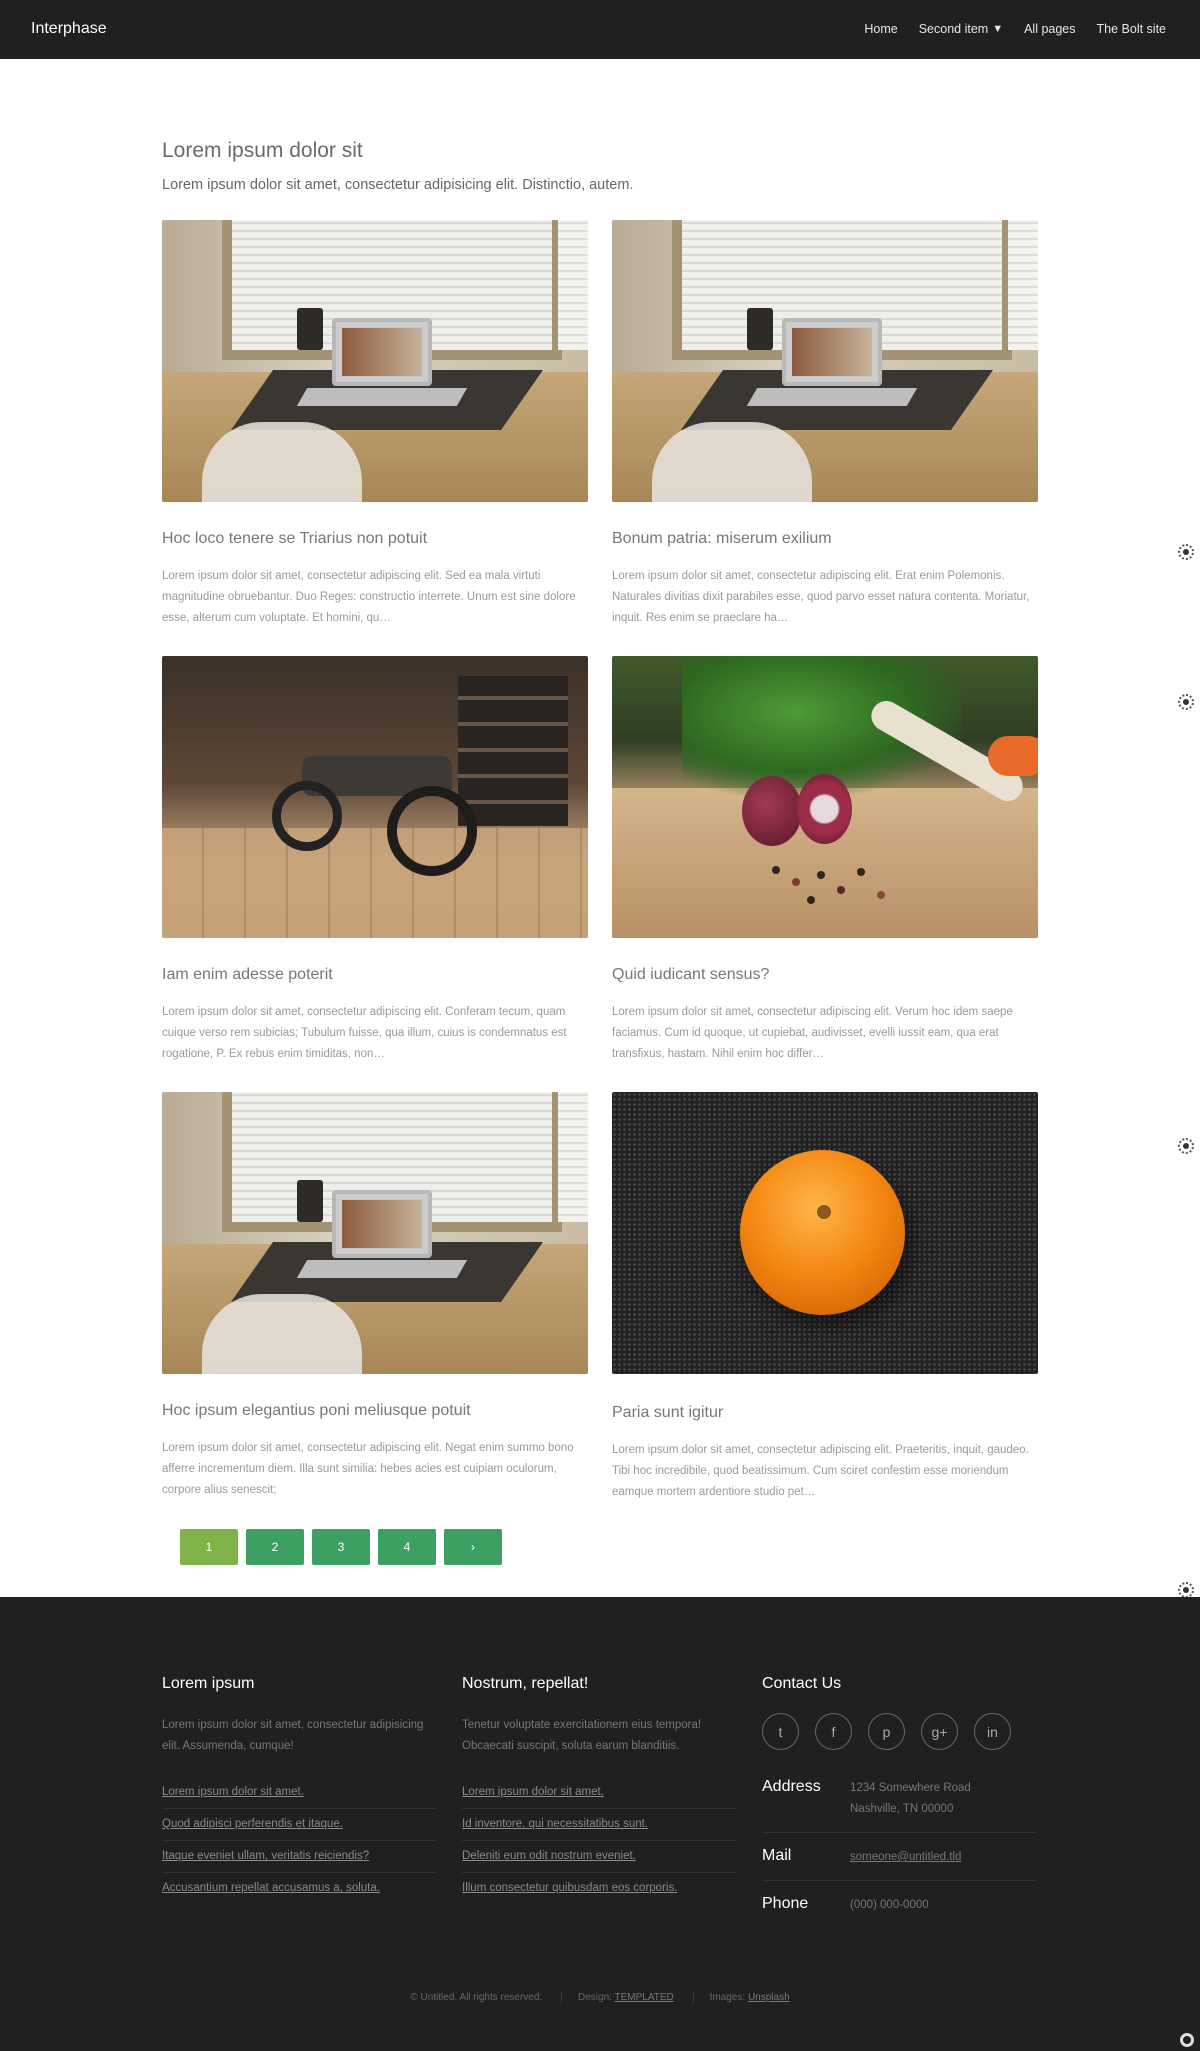 This screenshot has width=1200, height=2051. I want to click on nav-second-item: Second item ▼, so click(961, 29).